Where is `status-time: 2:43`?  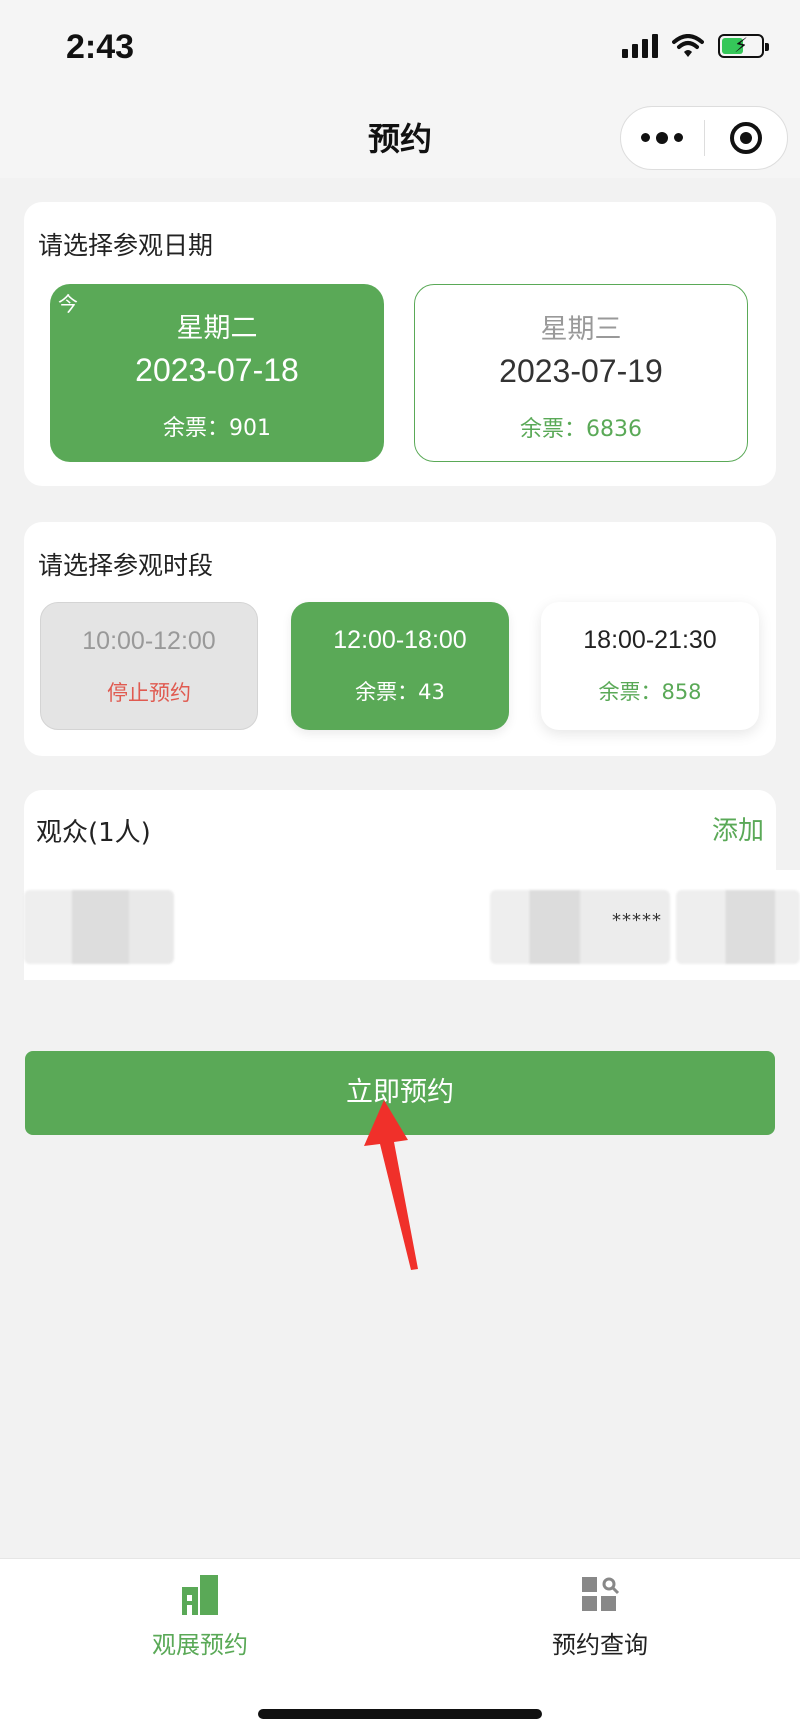 status-time: 2:43 is located at coordinates (100, 47).